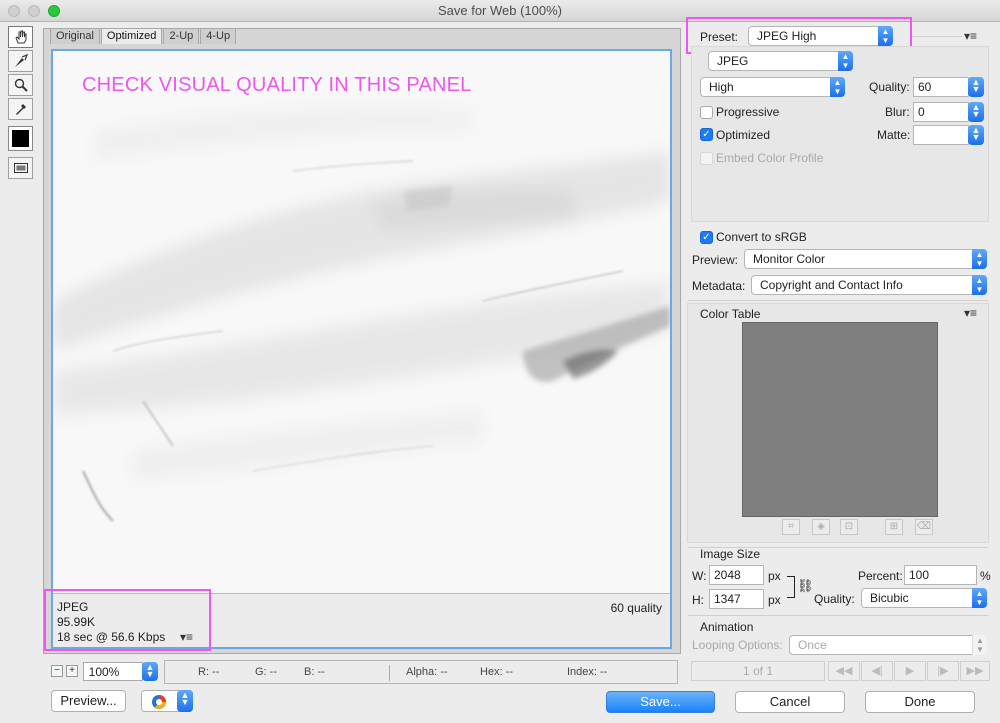  I want to click on format-select: JPEG ▲ ▼, so click(780, 61).